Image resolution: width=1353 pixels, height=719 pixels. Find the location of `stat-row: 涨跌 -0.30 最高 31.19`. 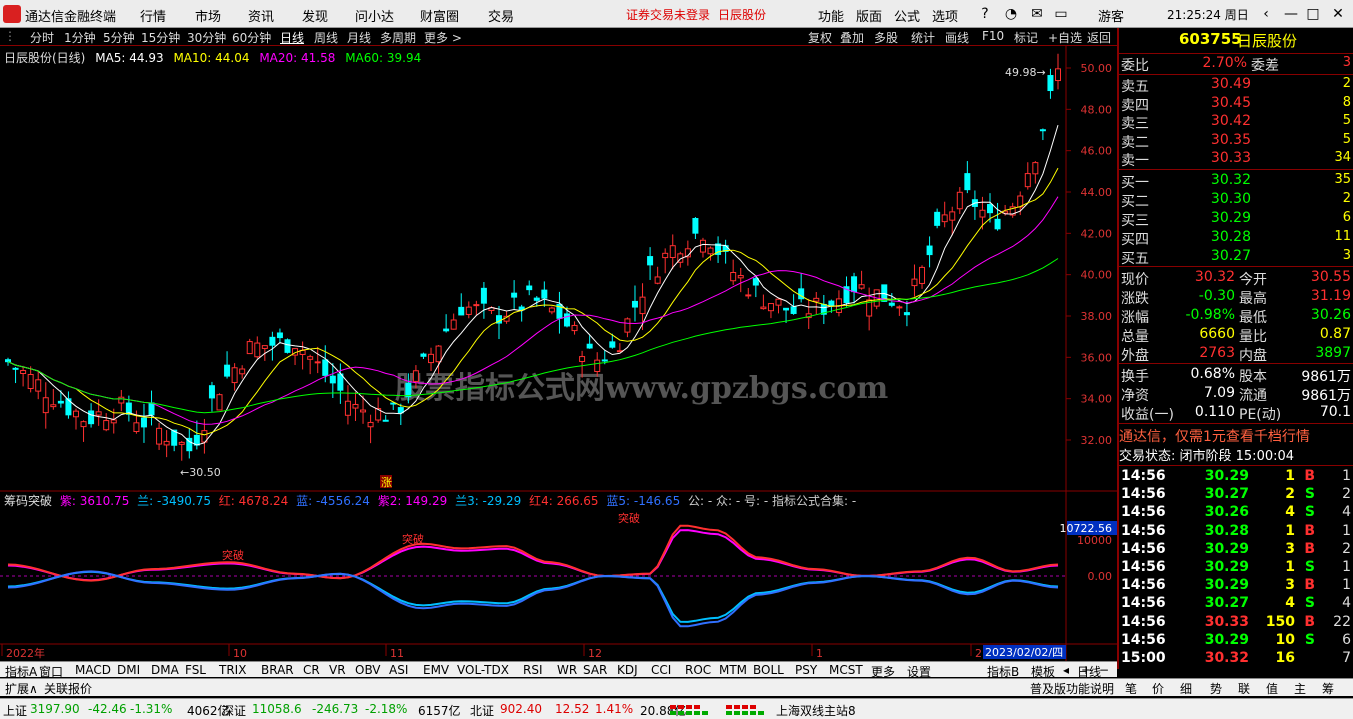

stat-row: 涨跌 -0.30 最高 31.19 is located at coordinates (1236, 297).